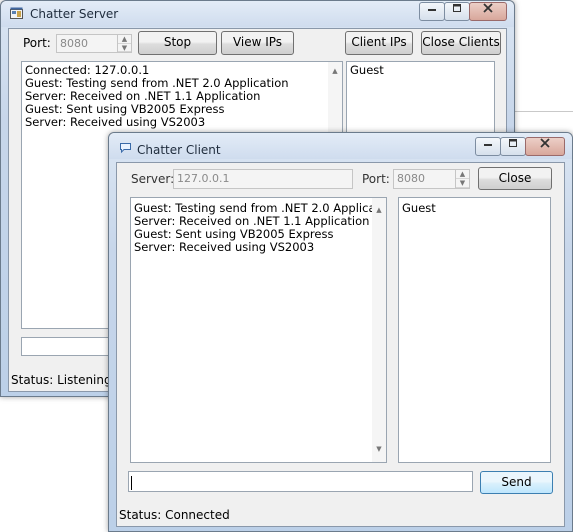  What do you see at coordinates (516, 482) in the screenshot?
I see `send-button: Send` at bounding box center [516, 482].